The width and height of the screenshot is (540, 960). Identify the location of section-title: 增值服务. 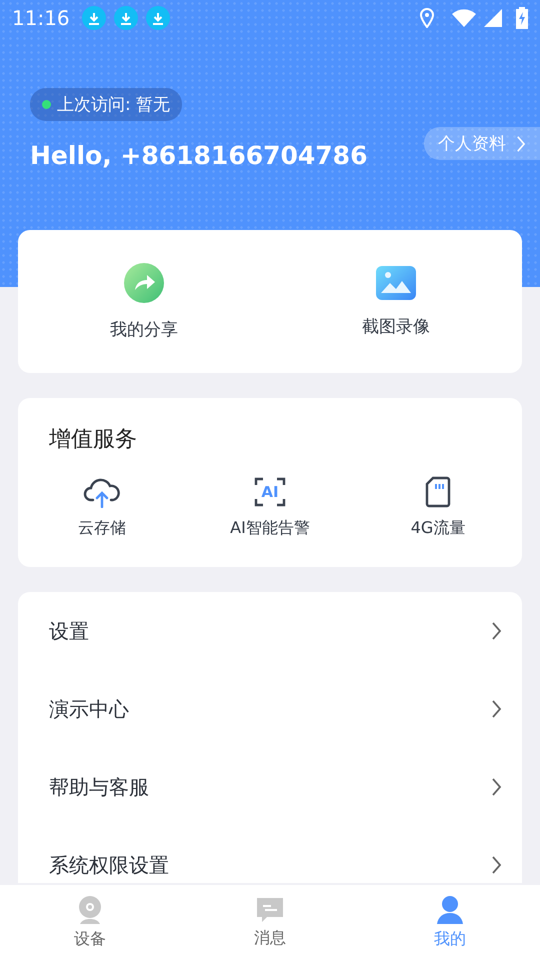
(93, 440).